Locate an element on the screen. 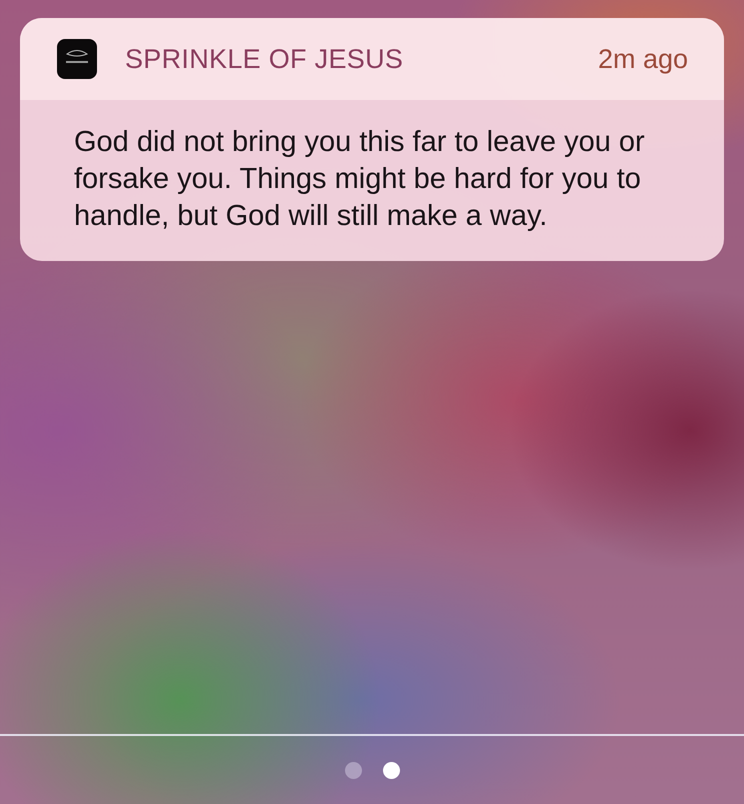 The image size is (744, 804). notification-time: 2m ago is located at coordinates (643, 59).